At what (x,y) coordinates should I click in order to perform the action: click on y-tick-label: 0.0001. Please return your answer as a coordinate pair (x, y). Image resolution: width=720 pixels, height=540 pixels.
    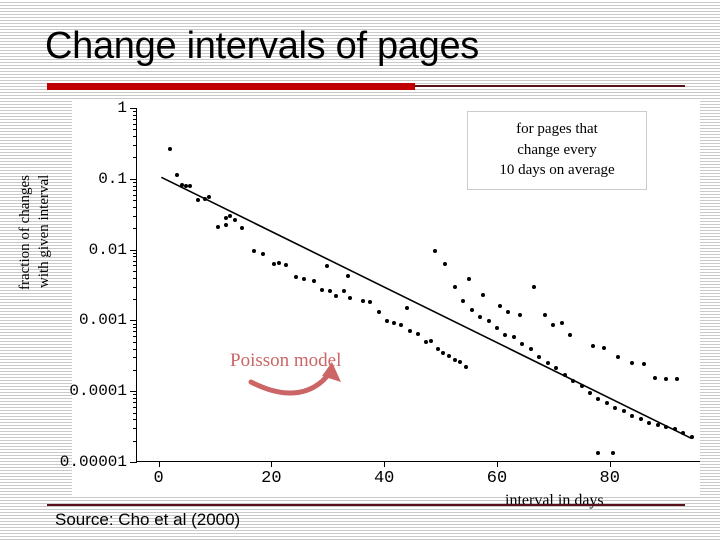
    Looking at the image, I should click on (98, 391).